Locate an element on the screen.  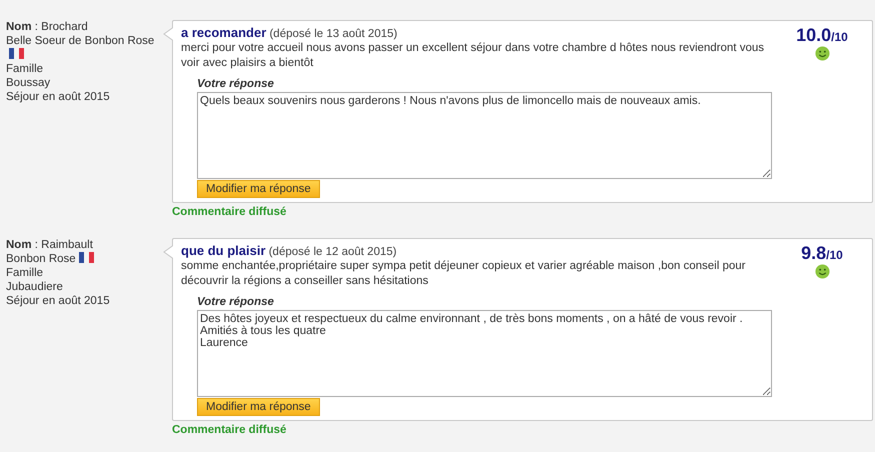
score: 9.8/10 is located at coordinates (822, 253).